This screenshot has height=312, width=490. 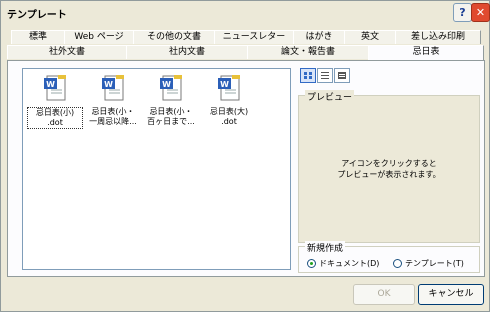 I want to click on tab-web-page: Web ページ, so click(x=99, y=37).